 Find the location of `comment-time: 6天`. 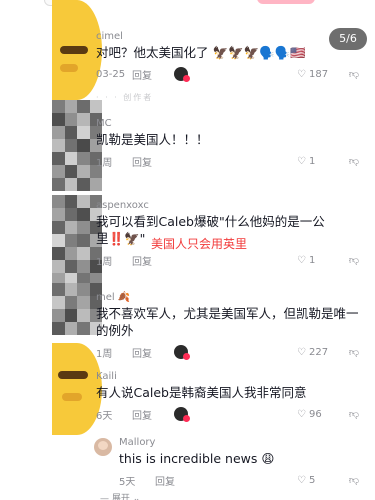

comment-time: 6天 is located at coordinates (104, 416).